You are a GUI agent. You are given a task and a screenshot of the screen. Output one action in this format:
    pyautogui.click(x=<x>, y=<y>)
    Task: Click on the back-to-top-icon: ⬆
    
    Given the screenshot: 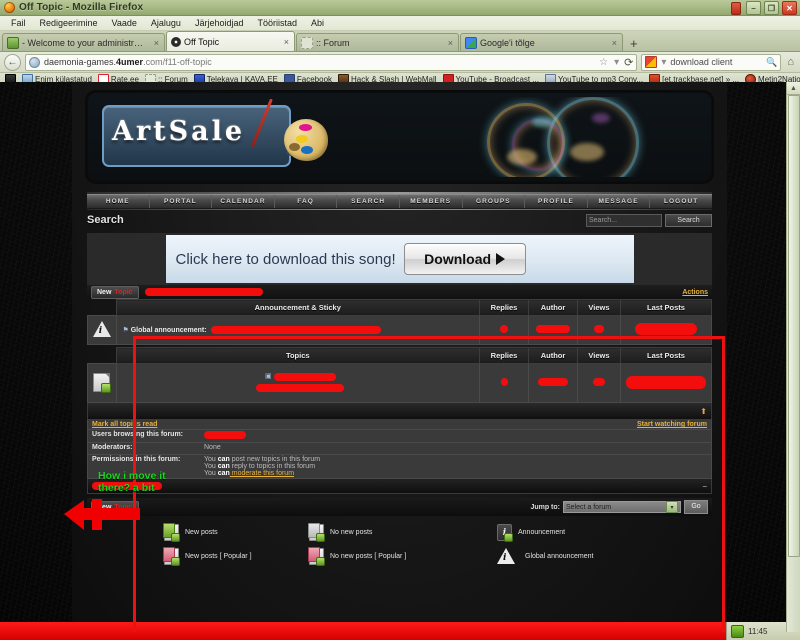 What is the action you would take?
    pyautogui.click(x=703, y=411)
    